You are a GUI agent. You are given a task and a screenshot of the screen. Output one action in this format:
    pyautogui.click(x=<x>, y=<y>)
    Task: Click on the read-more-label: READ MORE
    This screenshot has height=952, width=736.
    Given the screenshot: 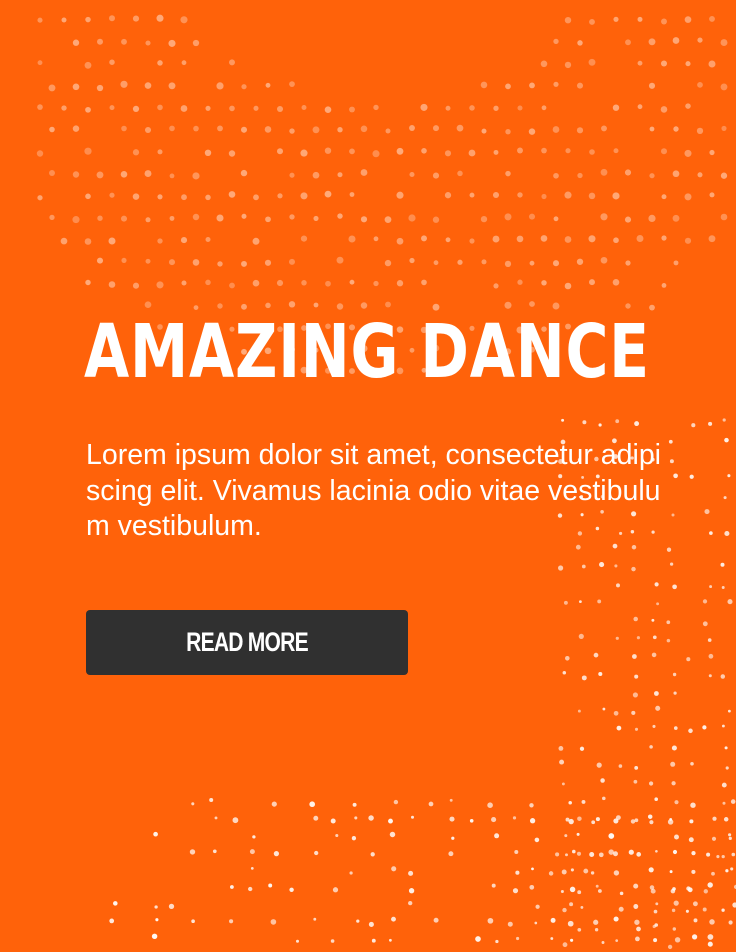 What is the action you would take?
    pyautogui.click(x=247, y=642)
    